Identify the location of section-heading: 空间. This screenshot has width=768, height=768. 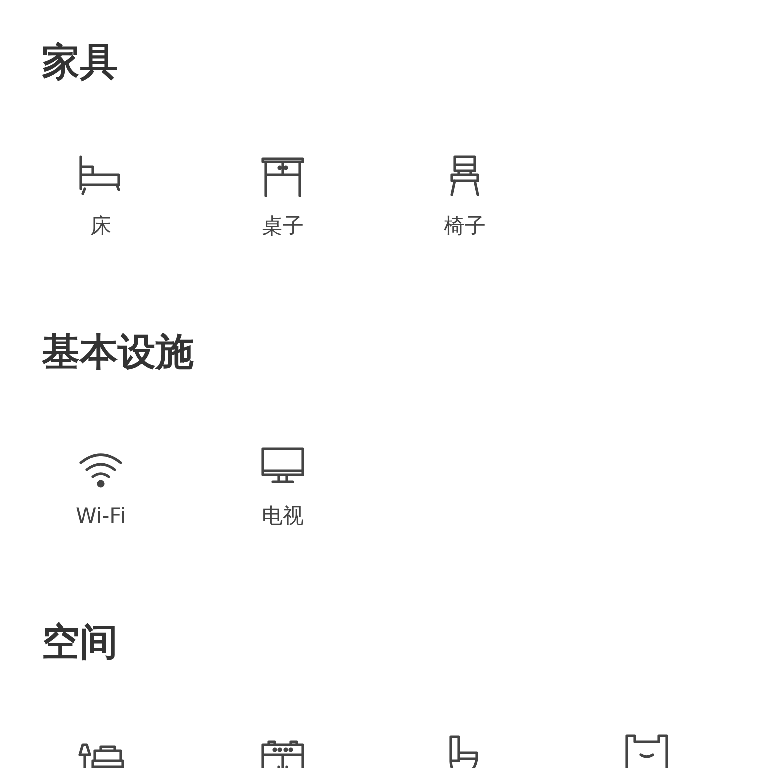
(80, 642).